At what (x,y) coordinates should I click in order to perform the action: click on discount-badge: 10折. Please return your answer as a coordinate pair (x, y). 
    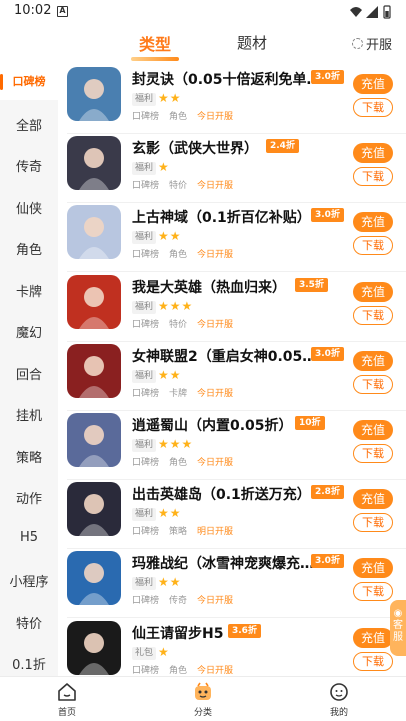
    Looking at the image, I should click on (310, 423).